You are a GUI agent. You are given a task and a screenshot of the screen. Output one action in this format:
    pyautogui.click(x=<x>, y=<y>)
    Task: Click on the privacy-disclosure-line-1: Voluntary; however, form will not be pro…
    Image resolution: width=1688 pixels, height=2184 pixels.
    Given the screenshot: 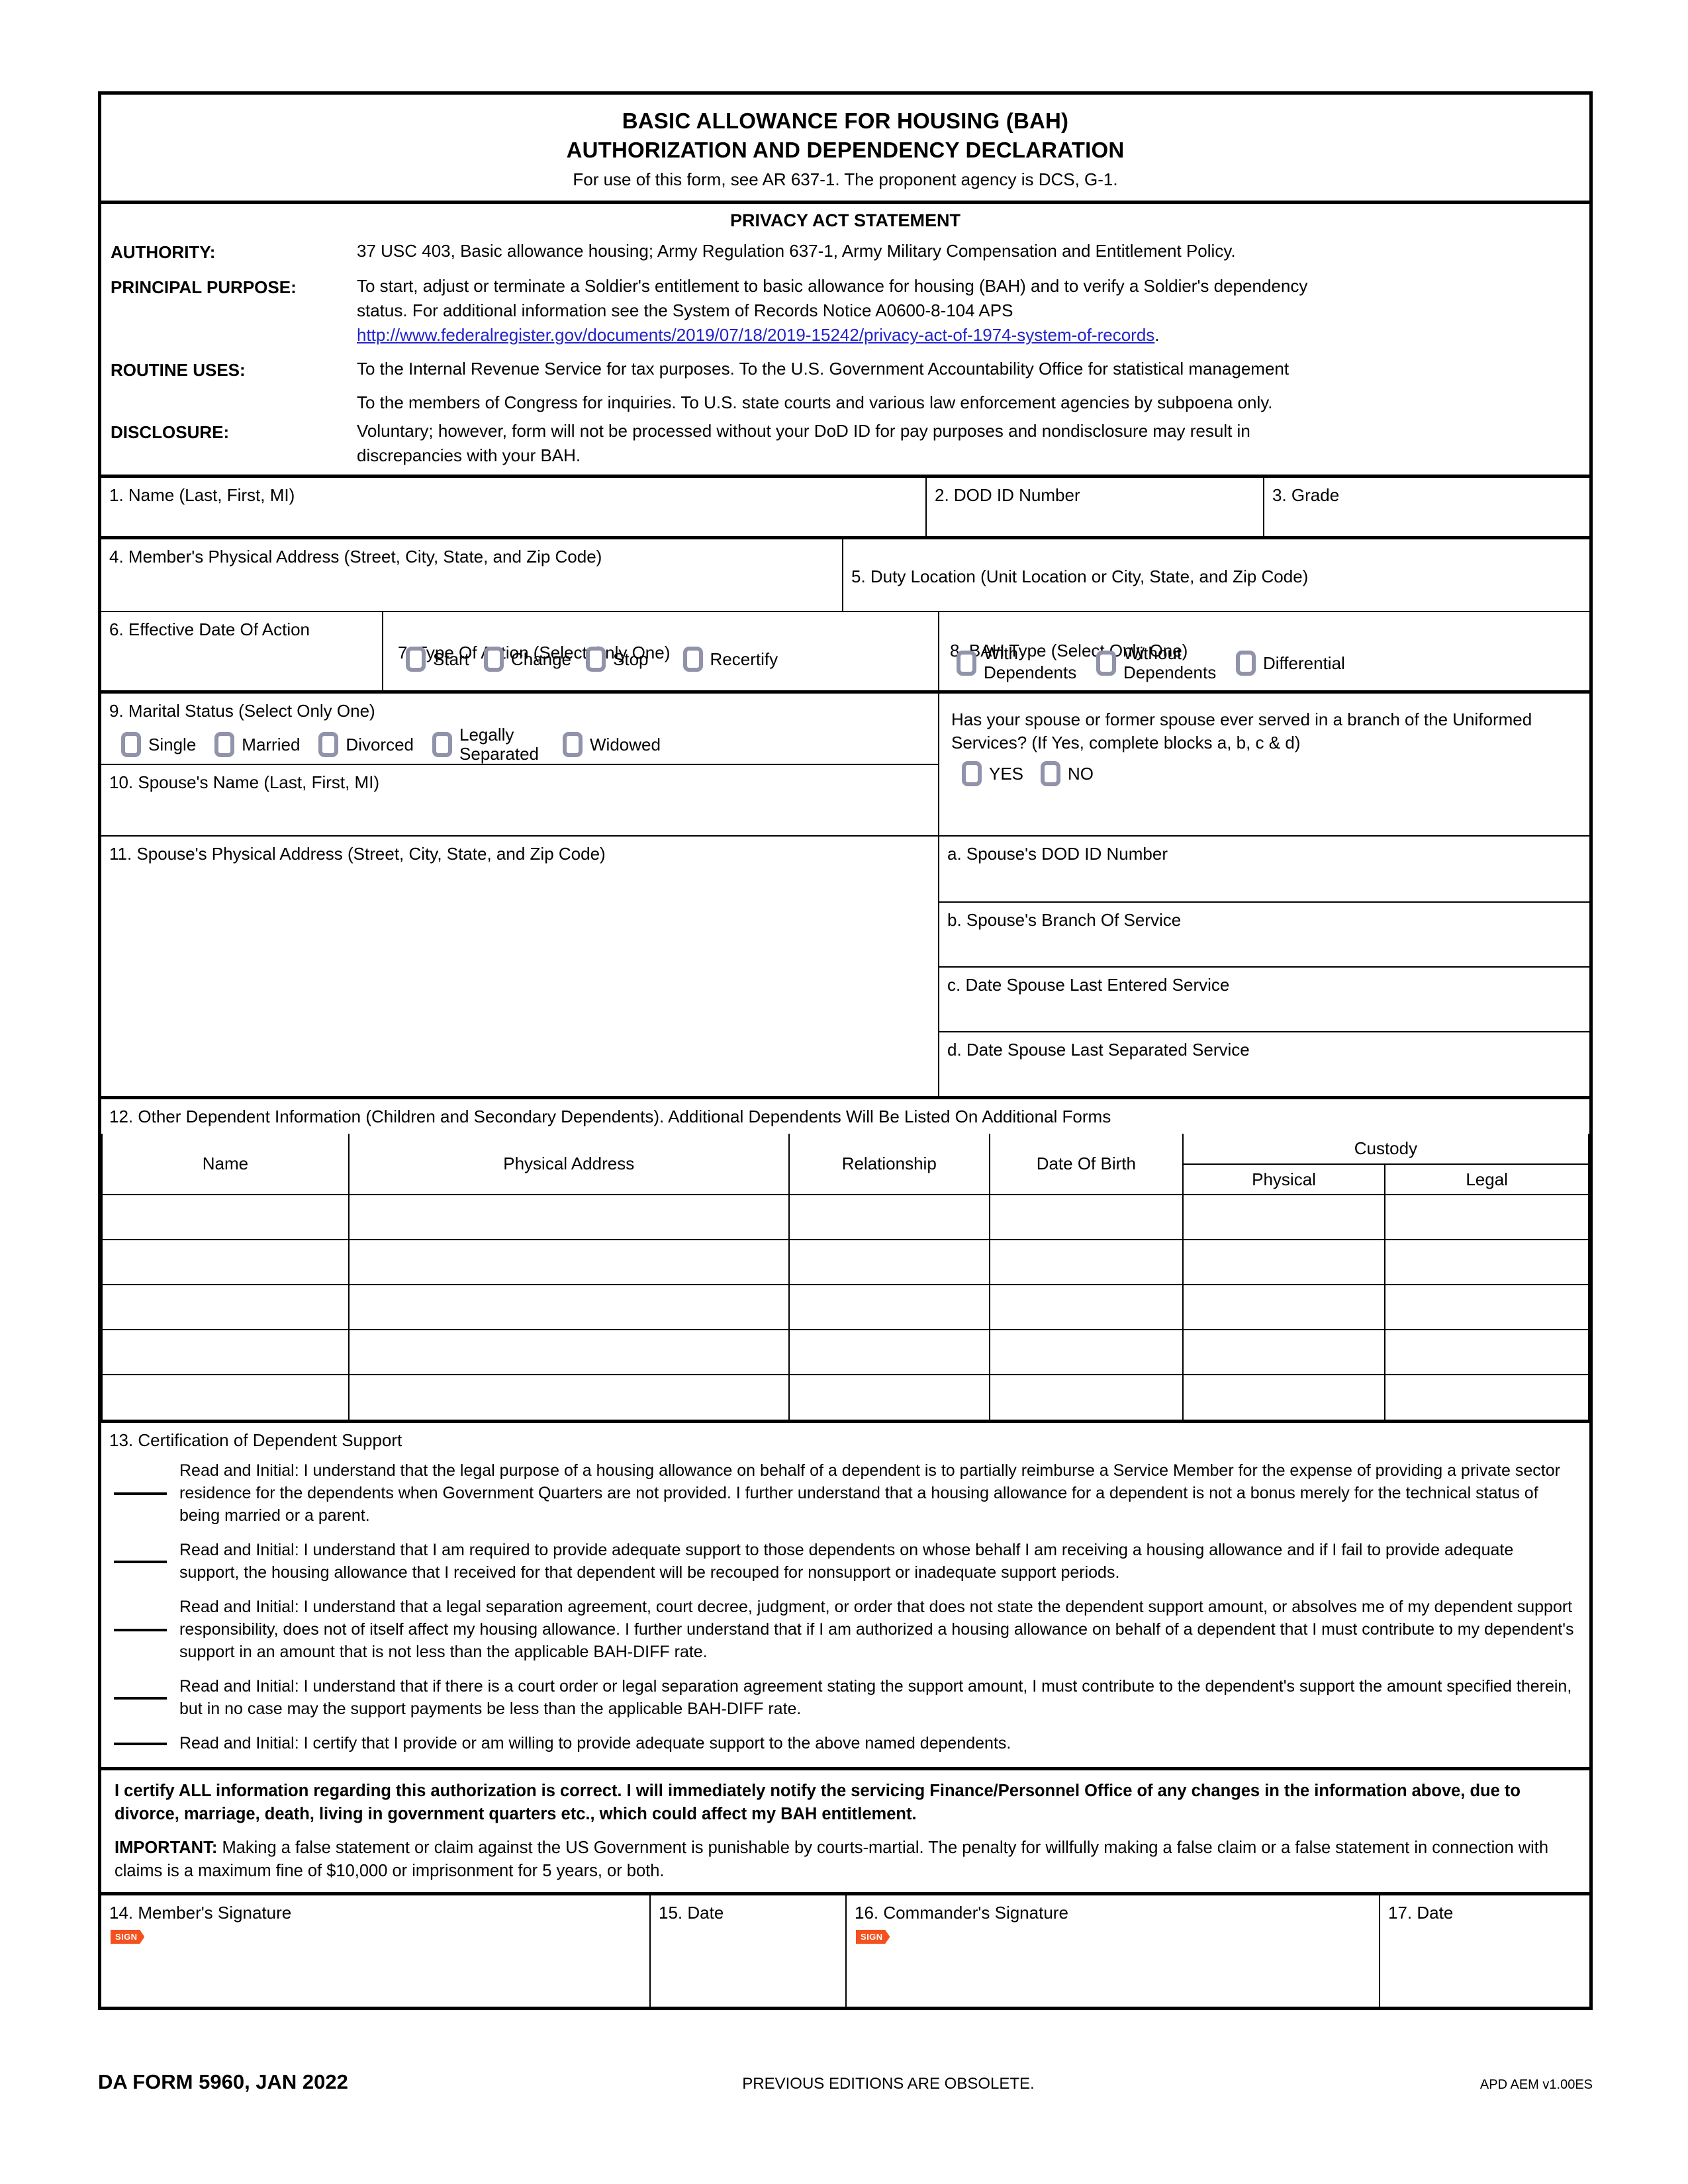 What is the action you would take?
    pyautogui.click(x=803, y=431)
    